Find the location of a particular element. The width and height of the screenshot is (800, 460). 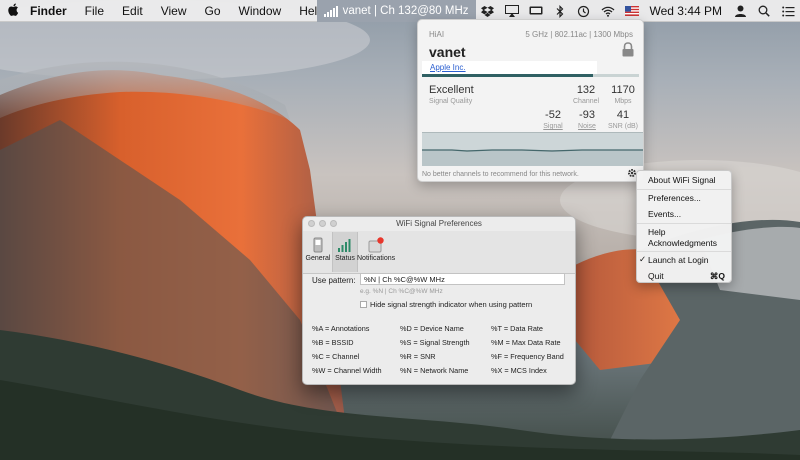

dropbox-icon is located at coordinates (488, 11).